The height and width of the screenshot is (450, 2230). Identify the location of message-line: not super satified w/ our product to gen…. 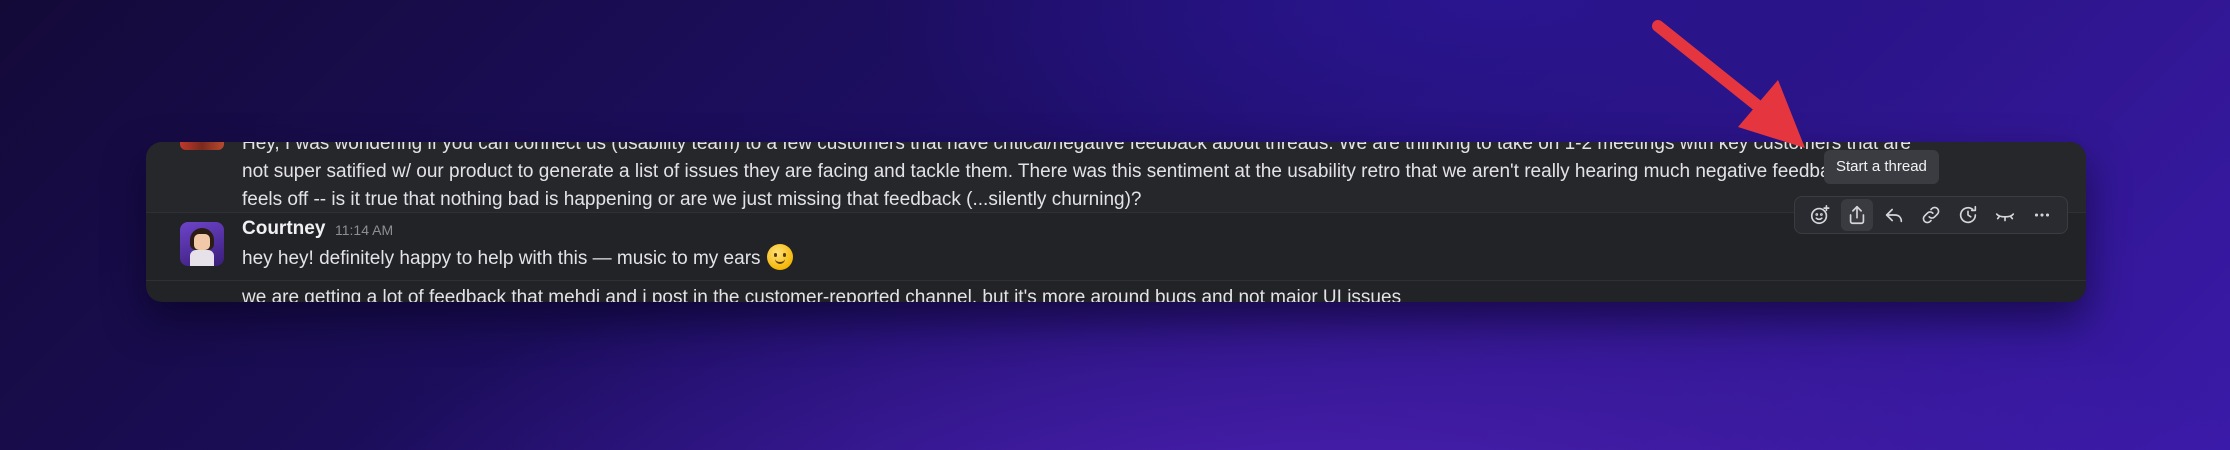
(1083, 171).